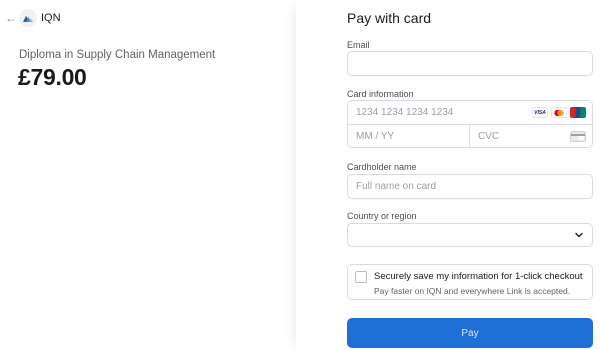  I want to click on email-field, so click(470, 63).